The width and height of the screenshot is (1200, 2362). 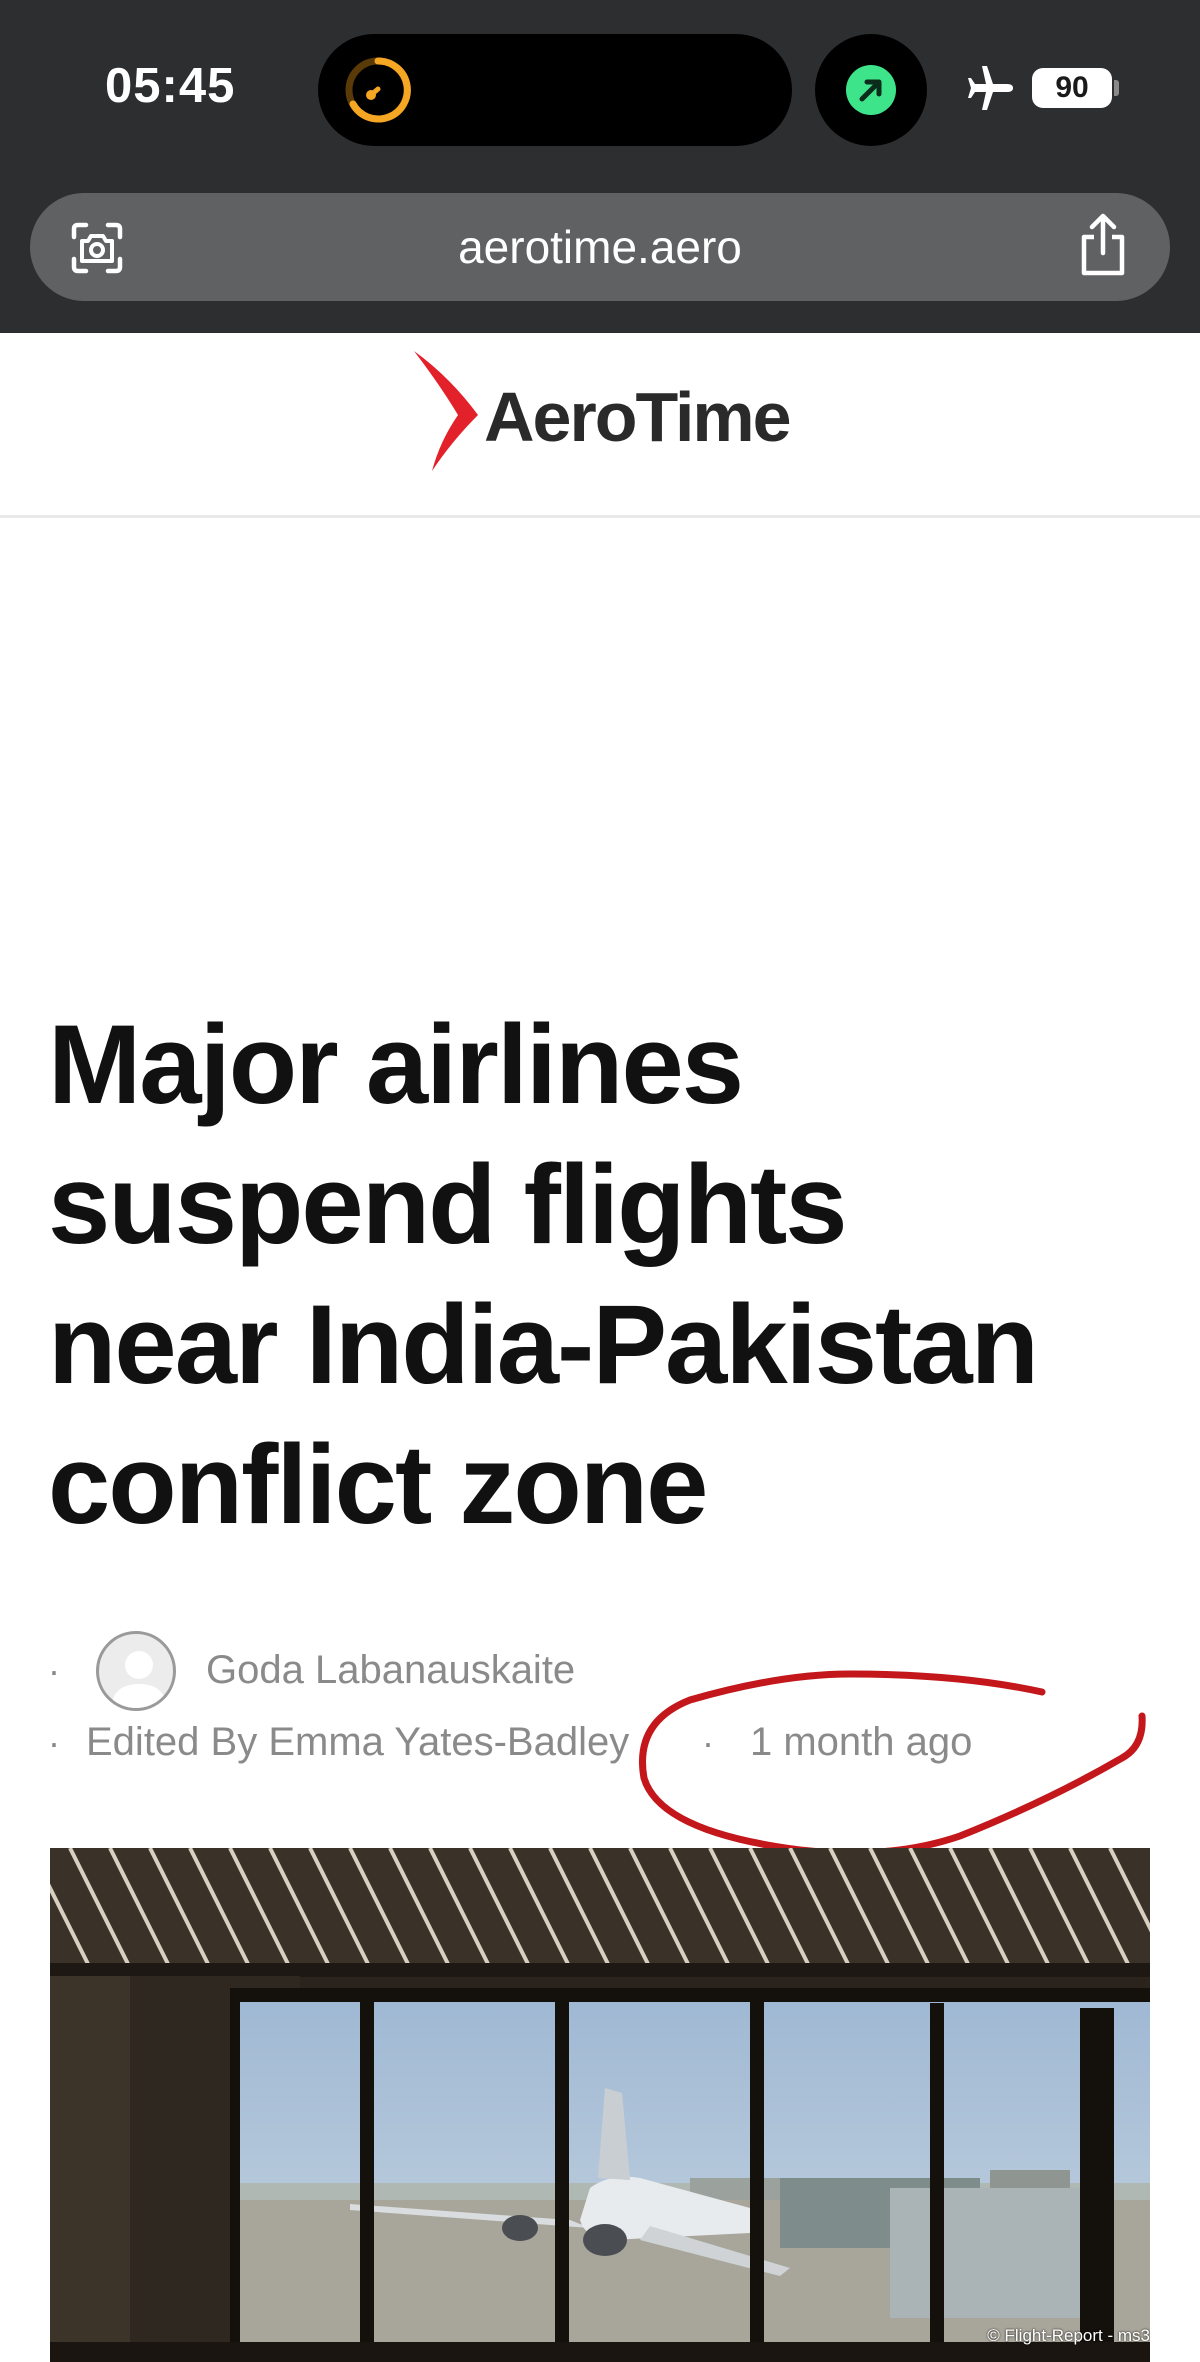 I want to click on navigation-bubble, so click(x=871, y=90).